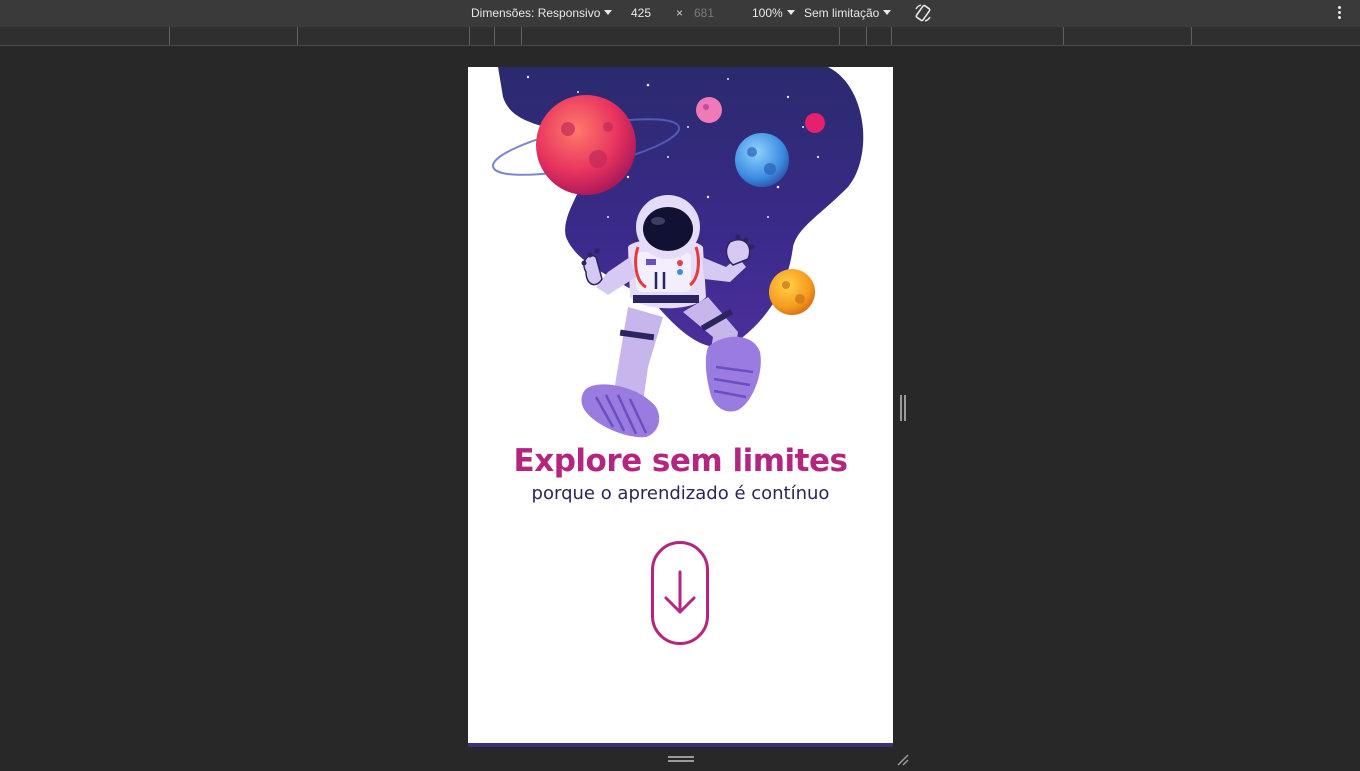  I want to click on small-pink-planet, so click(709, 110).